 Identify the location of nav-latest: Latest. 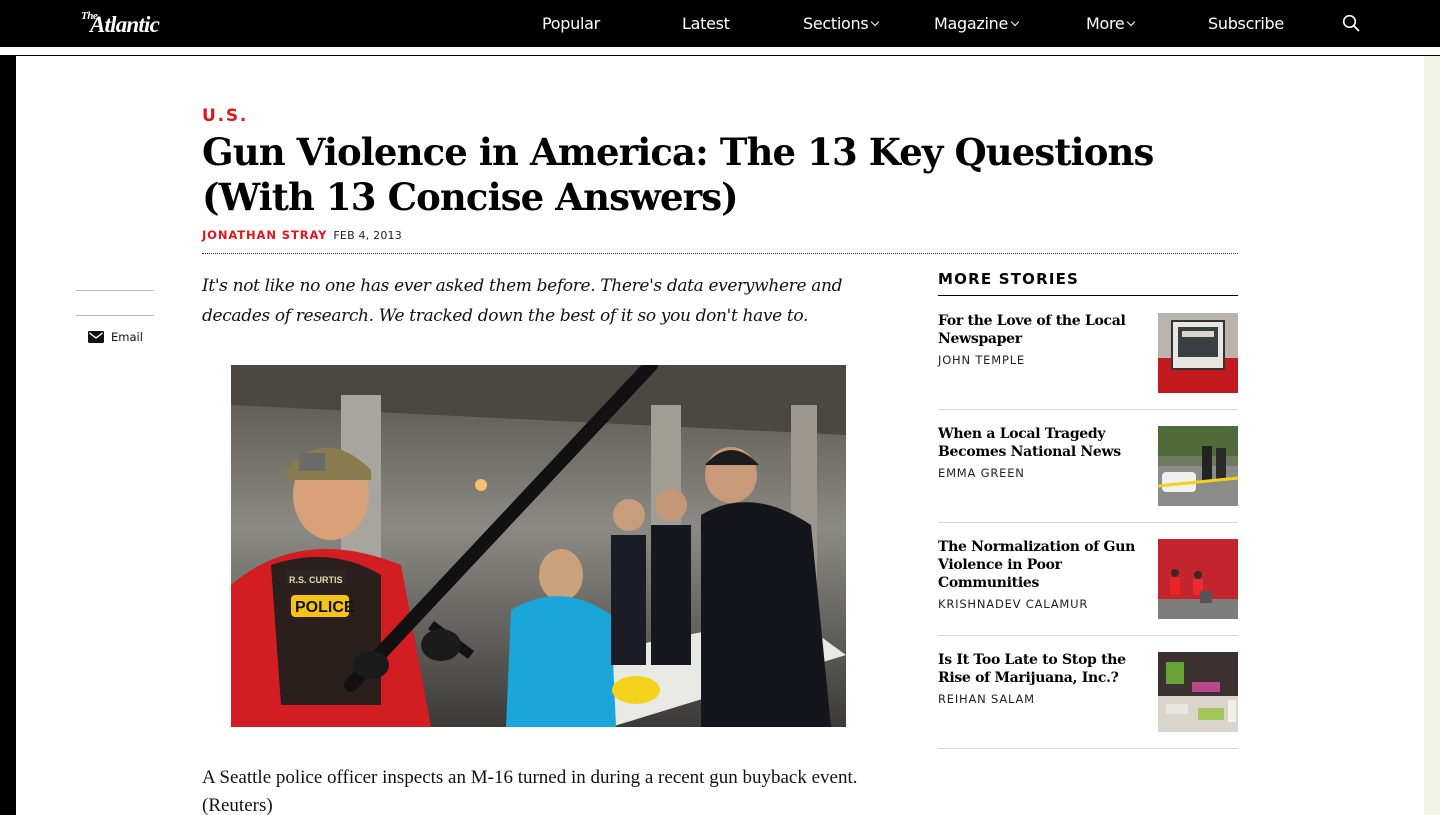
(706, 23).